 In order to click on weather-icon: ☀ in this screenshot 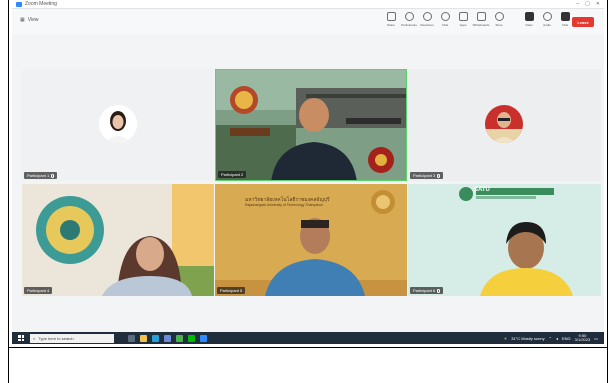, I will do `click(505, 338)`.